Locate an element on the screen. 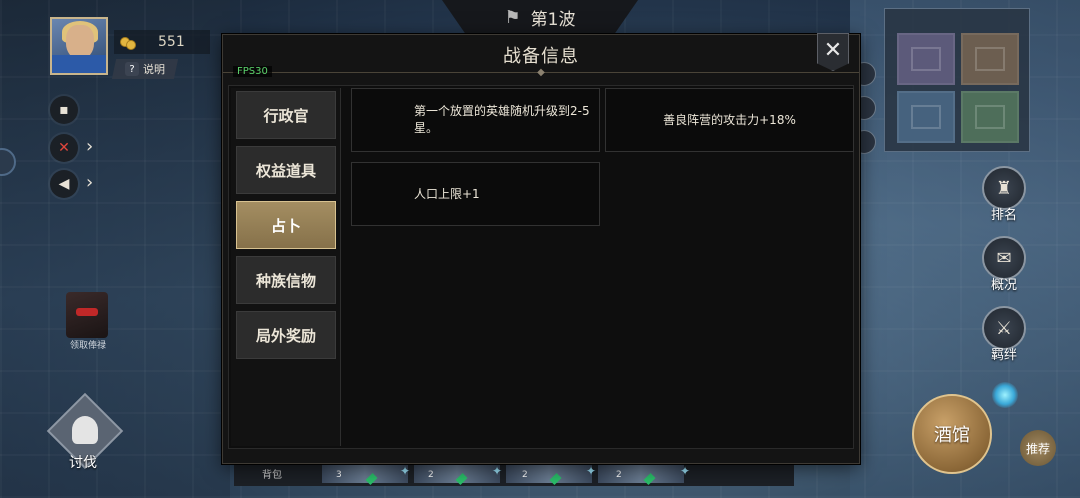 This screenshot has width=1080, height=498. hero-portrait is located at coordinates (79, 46).